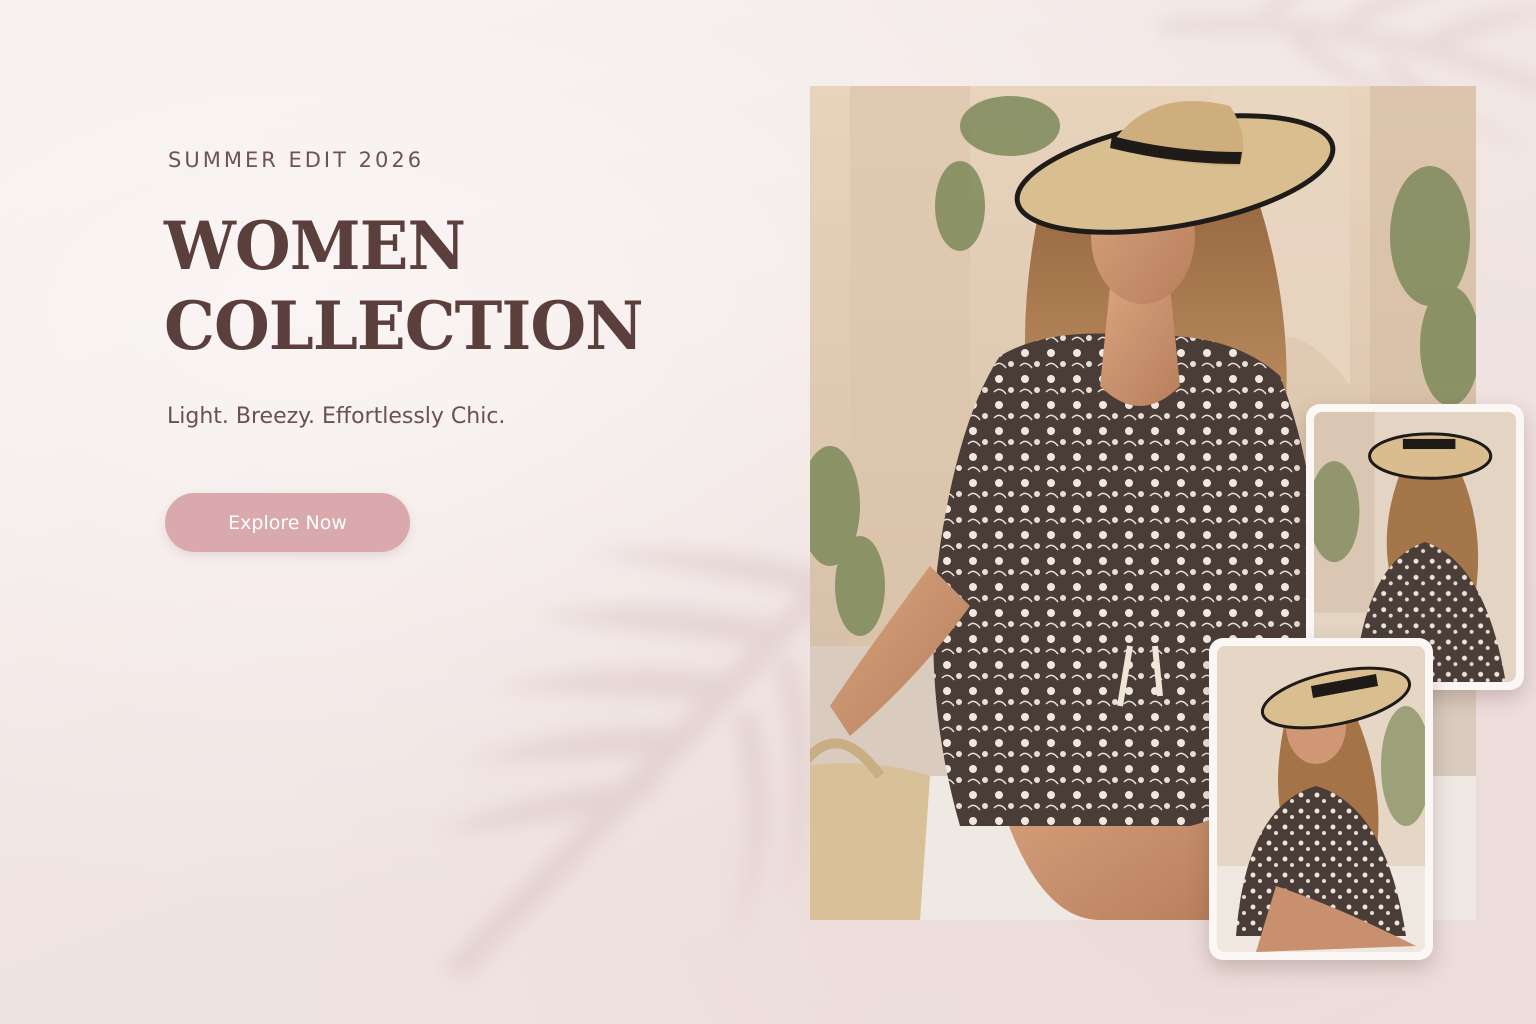 Image resolution: width=1536 pixels, height=1024 pixels. What do you see at coordinates (296, 160) in the screenshot?
I see `collection-eyebrow: SUMMER EDIT 2026` at bounding box center [296, 160].